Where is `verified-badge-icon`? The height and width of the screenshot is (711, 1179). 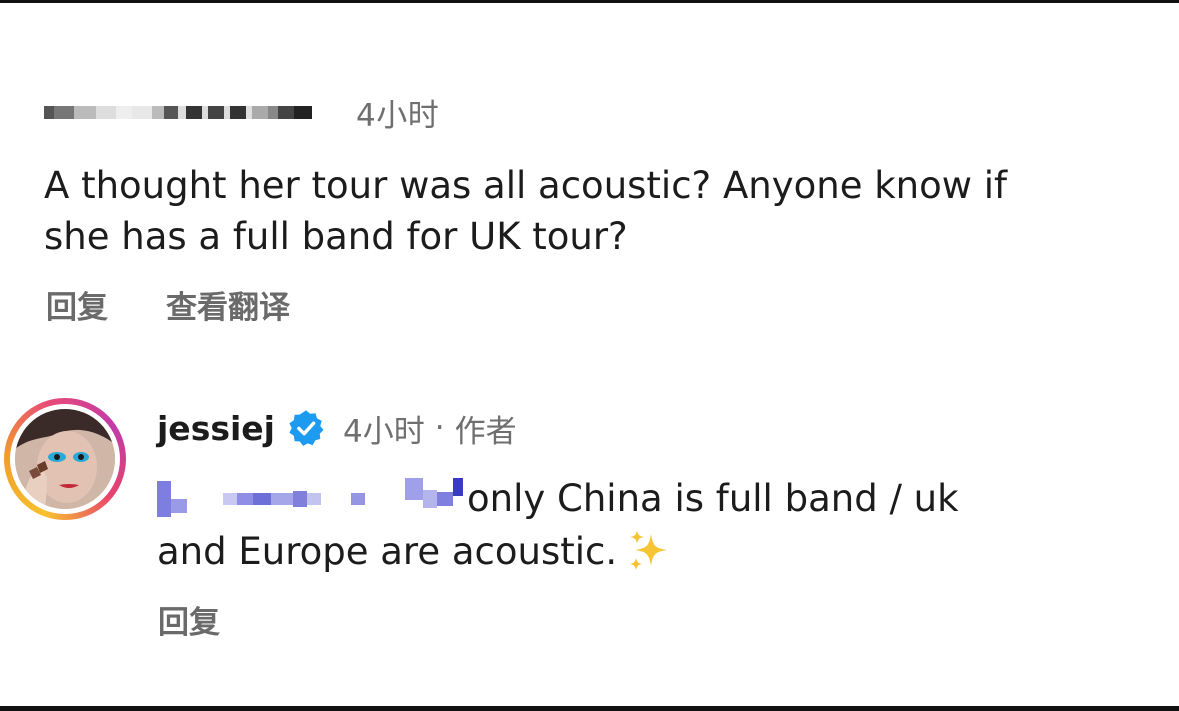
verified-badge-icon is located at coordinates (306, 428).